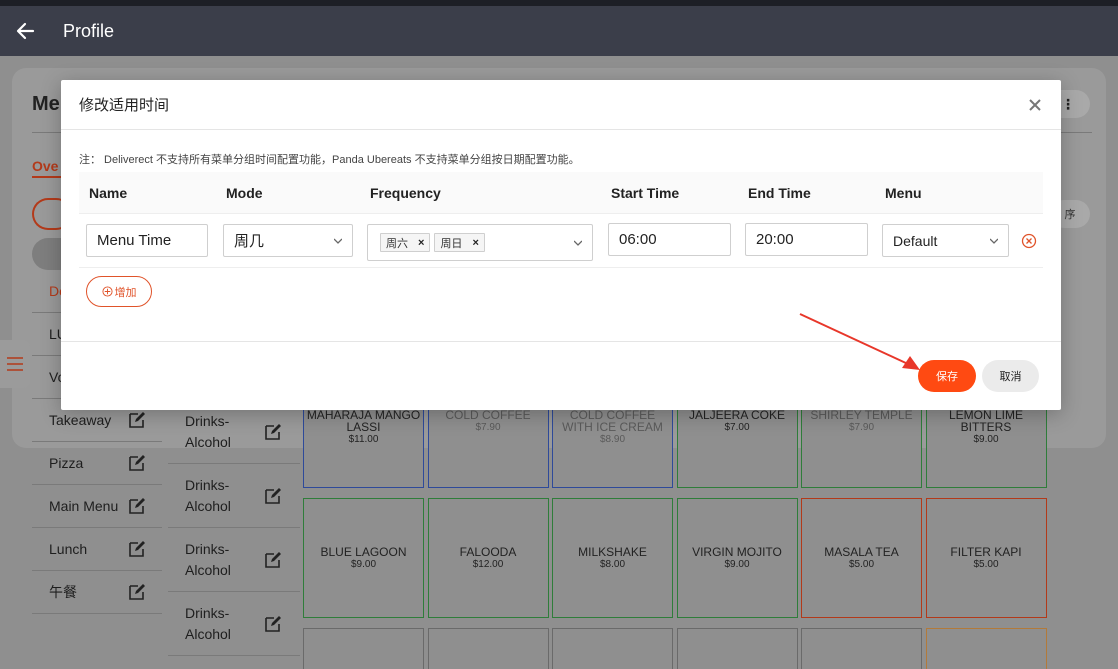 The width and height of the screenshot is (1118, 669). I want to click on column-header-name: Name, so click(108, 192).